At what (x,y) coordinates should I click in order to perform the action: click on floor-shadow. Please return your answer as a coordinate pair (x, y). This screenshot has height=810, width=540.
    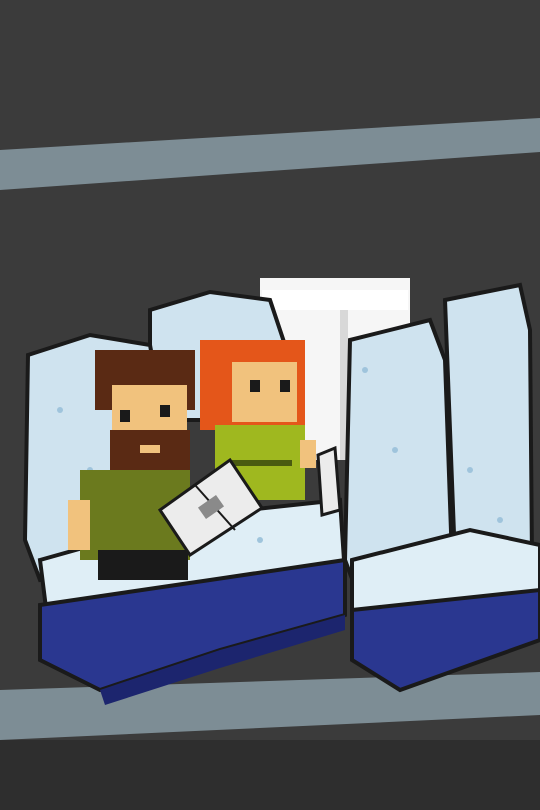
    Looking at the image, I should click on (270, 775).